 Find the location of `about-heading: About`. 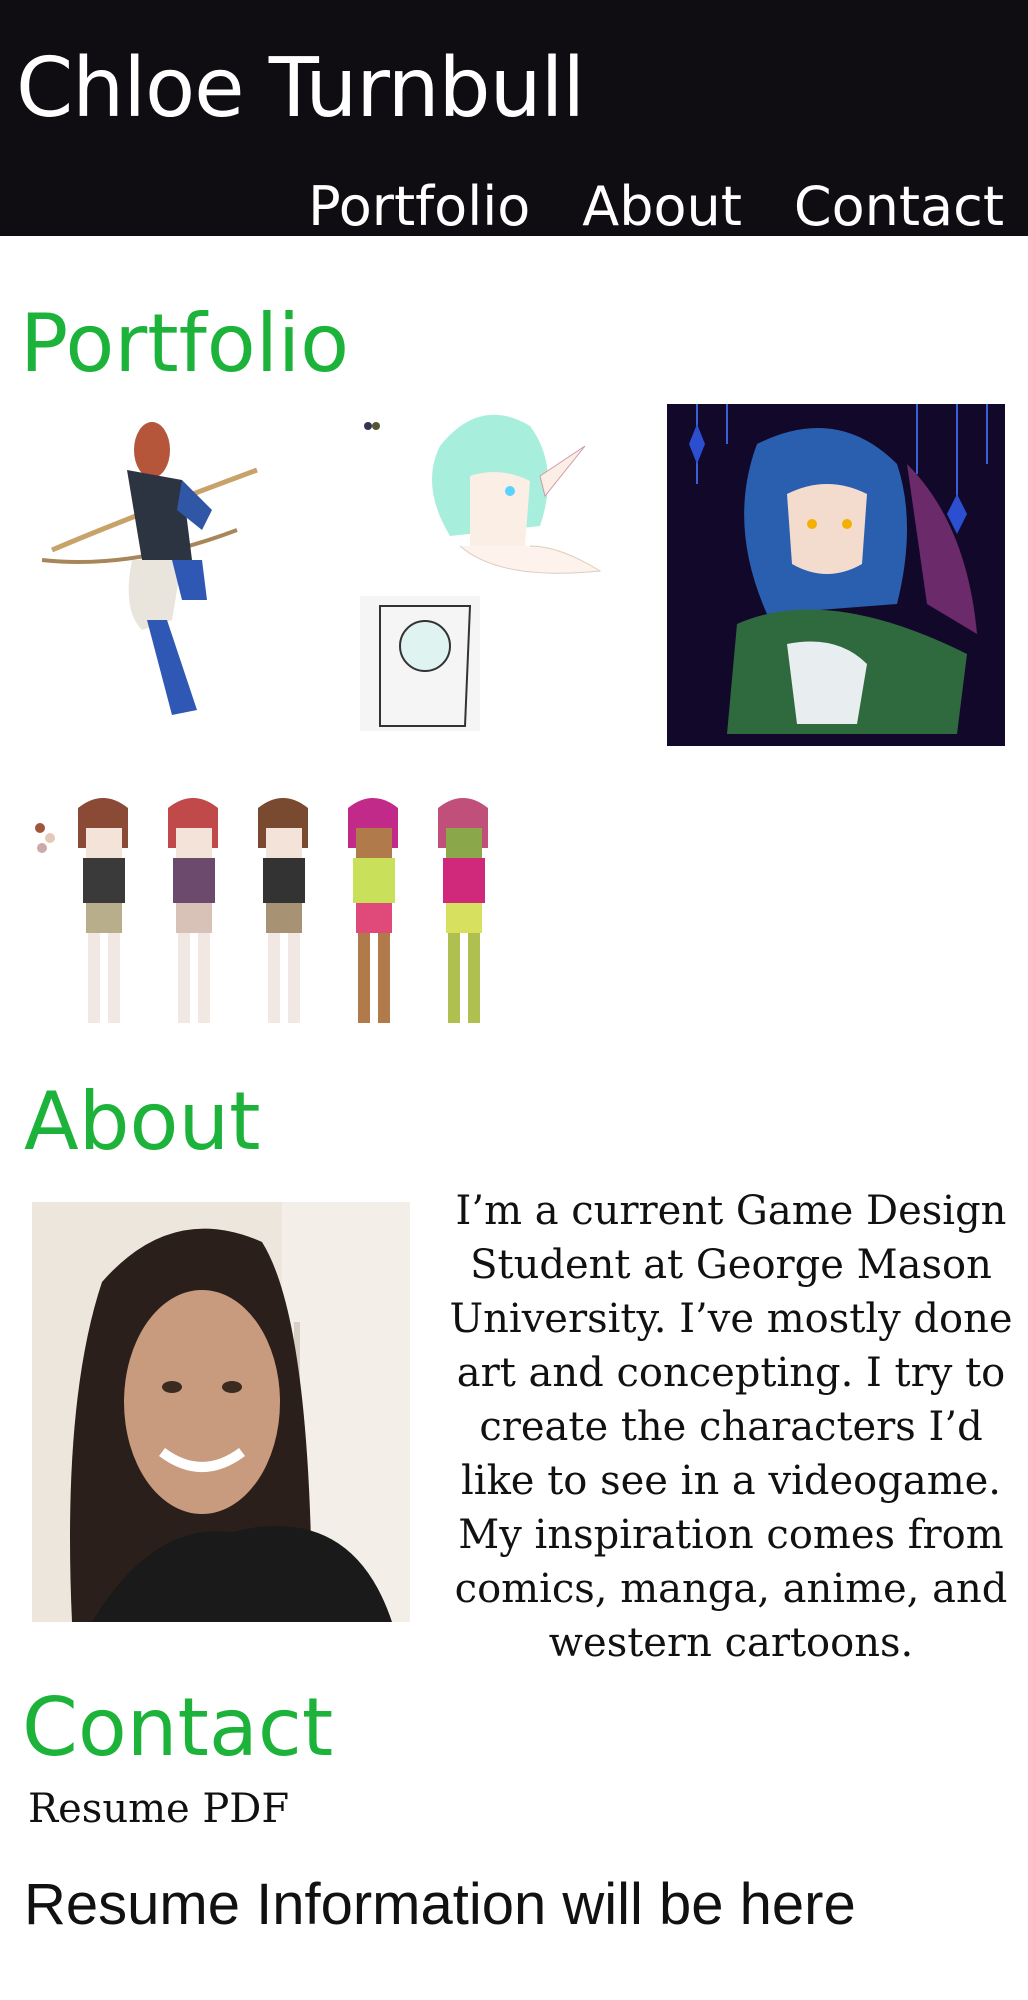

about-heading: About is located at coordinates (142, 1121).